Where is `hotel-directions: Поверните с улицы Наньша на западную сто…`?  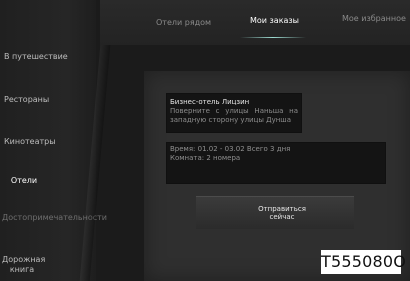 hotel-directions: Поверните с улицы Наньша на западную сто… is located at coordinates (234, 115).